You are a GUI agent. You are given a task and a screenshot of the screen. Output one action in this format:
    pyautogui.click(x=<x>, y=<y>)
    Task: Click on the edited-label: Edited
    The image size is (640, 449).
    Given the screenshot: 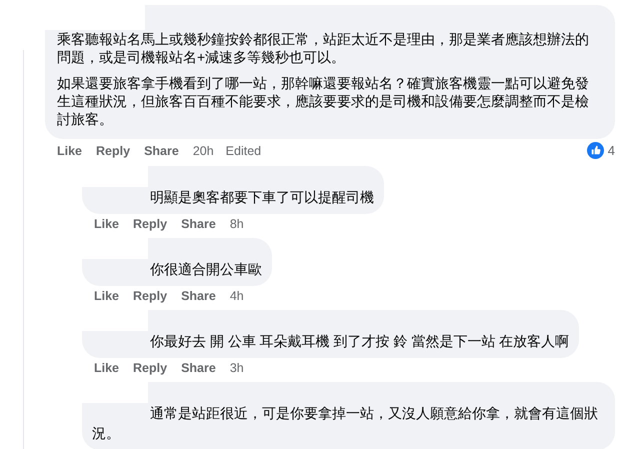 What is the action you would take?
    pyautogui.click(x=244, y=151)
    